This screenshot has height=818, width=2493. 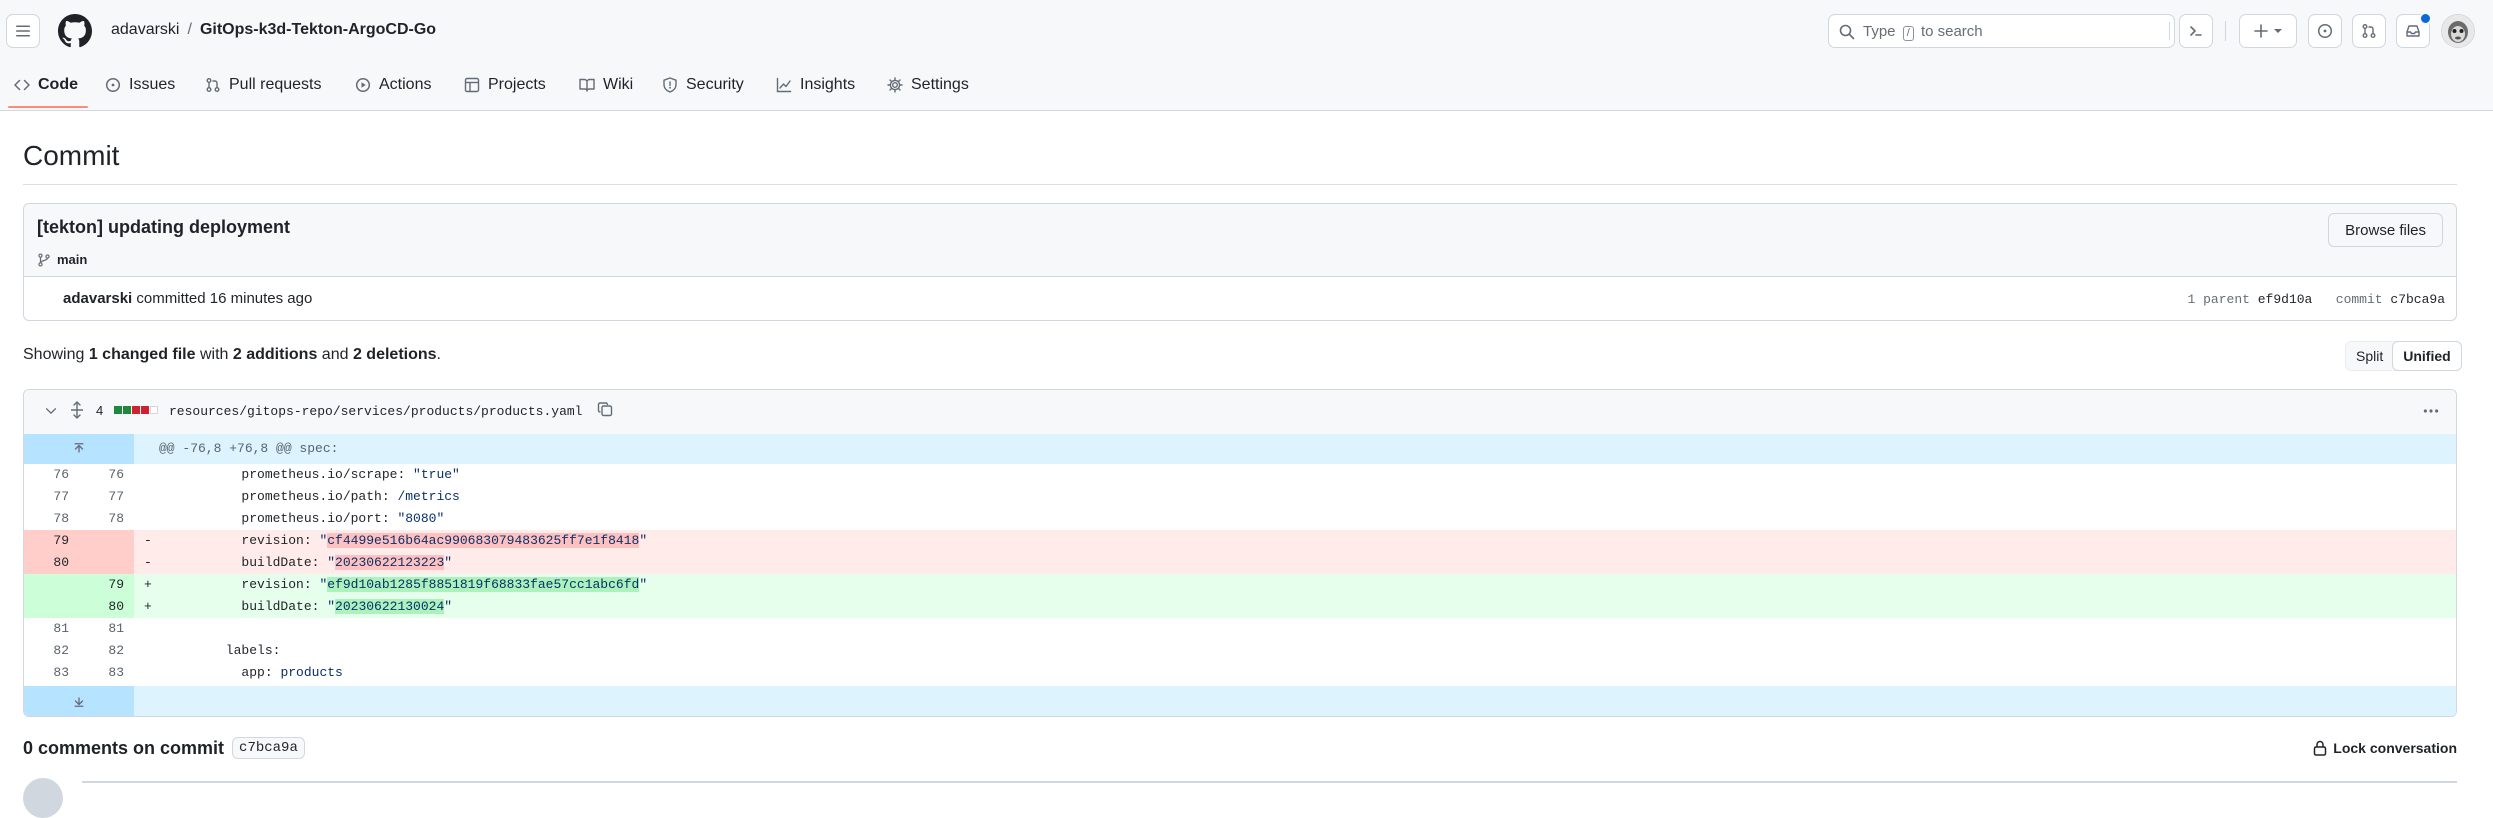 What do you see at coordinates (71, 155) in the screenshot?
I see `page-title: Commit` at bounding box center [71, 155].